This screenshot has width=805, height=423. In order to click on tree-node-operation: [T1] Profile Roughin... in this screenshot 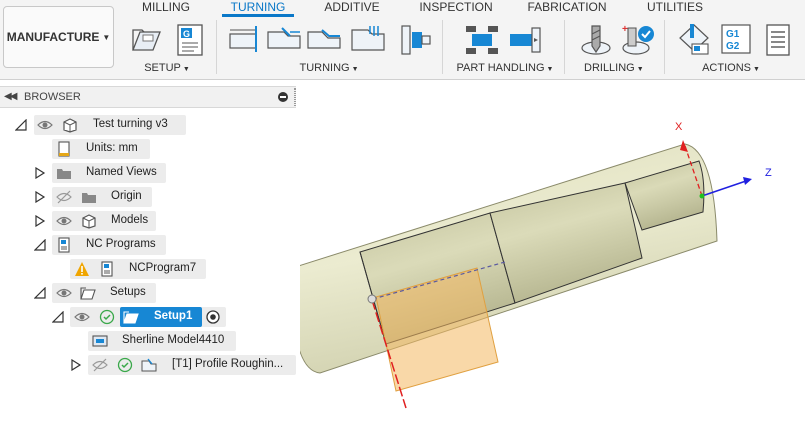, I will do `click(150, 365)`.